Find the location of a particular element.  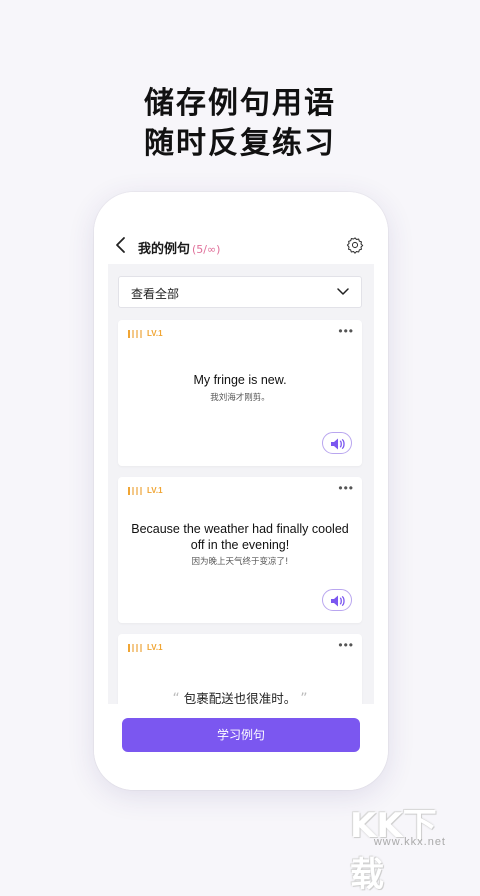

sentence-quote: “ 包裹配送也很准时。 ” is located at coordinates (240, 696).